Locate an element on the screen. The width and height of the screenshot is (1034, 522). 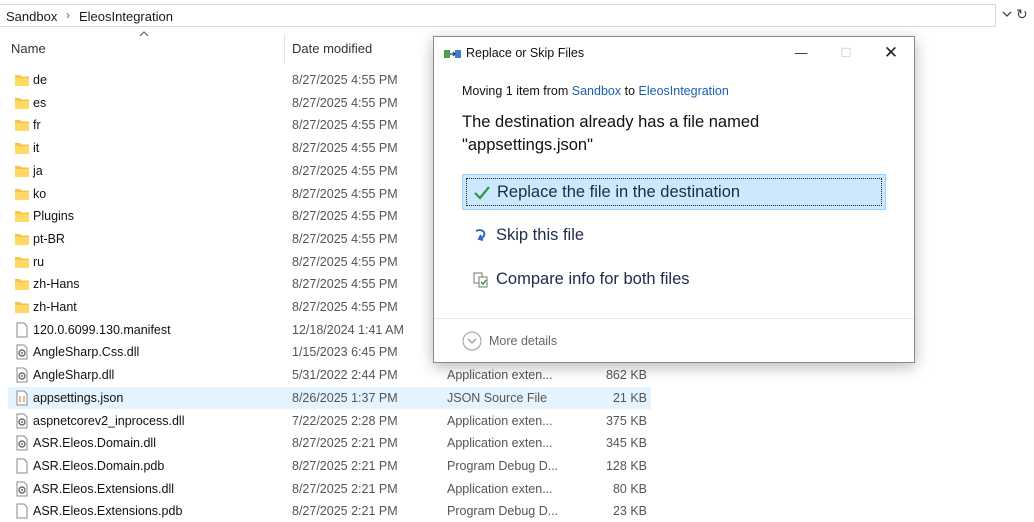
file-date-modified: 8/26/2025 1:37 PM is located at coordinates (345, 397).